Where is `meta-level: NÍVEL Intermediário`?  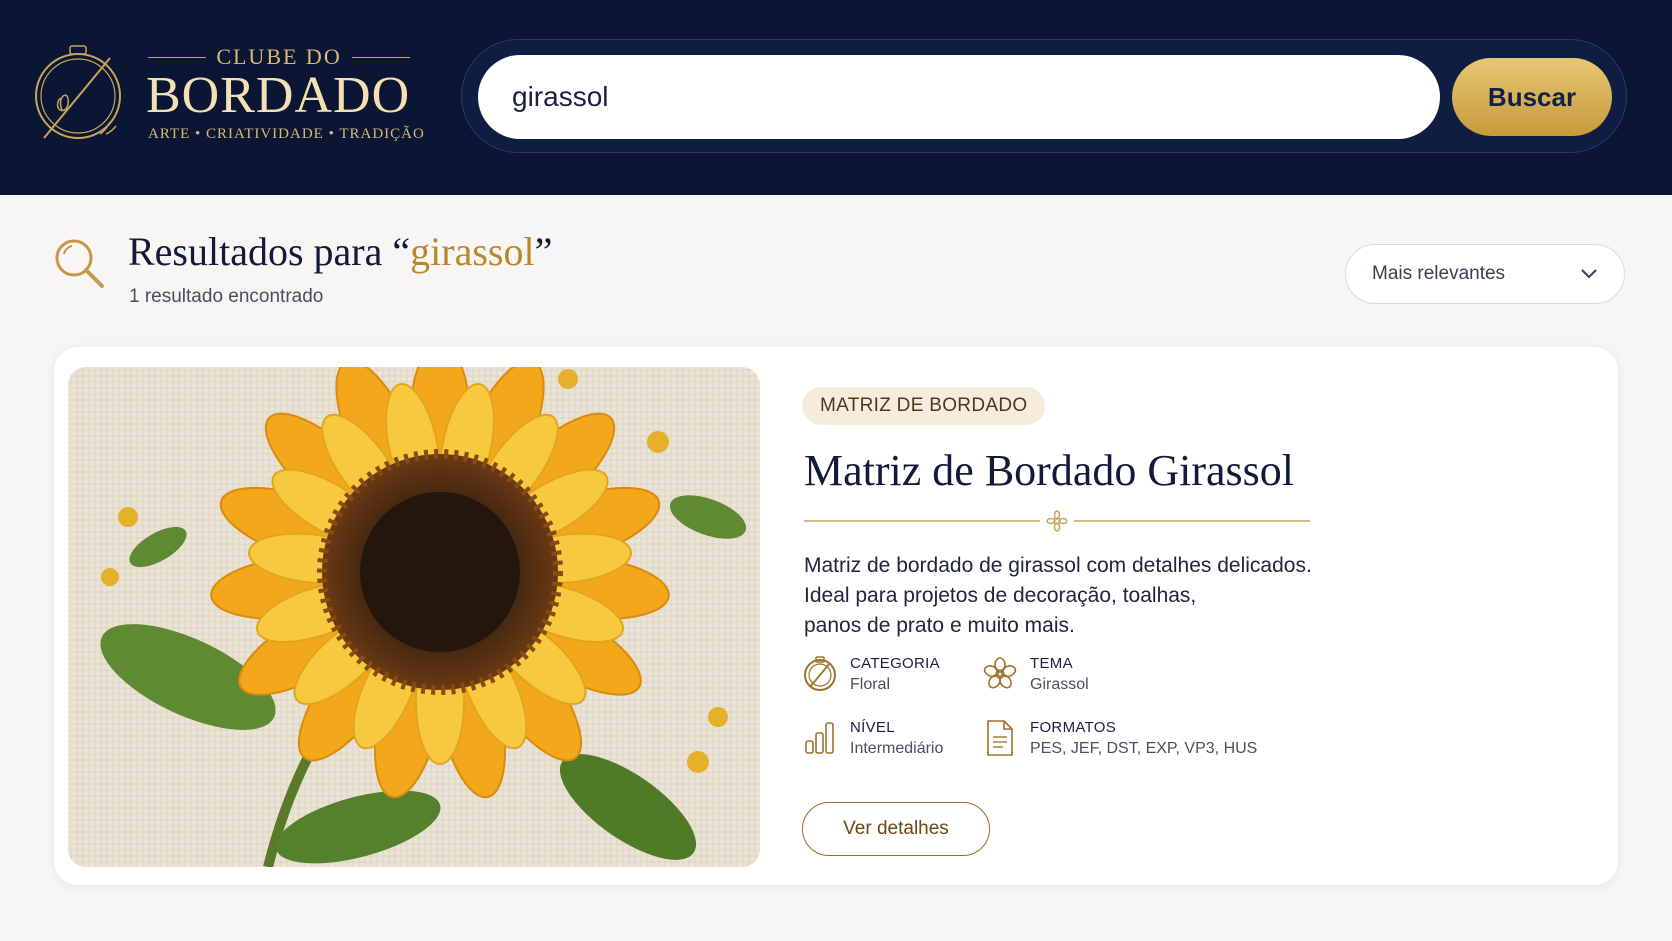 meta-level: NÍVEL Intermediário is located at coordinates (872, 738).